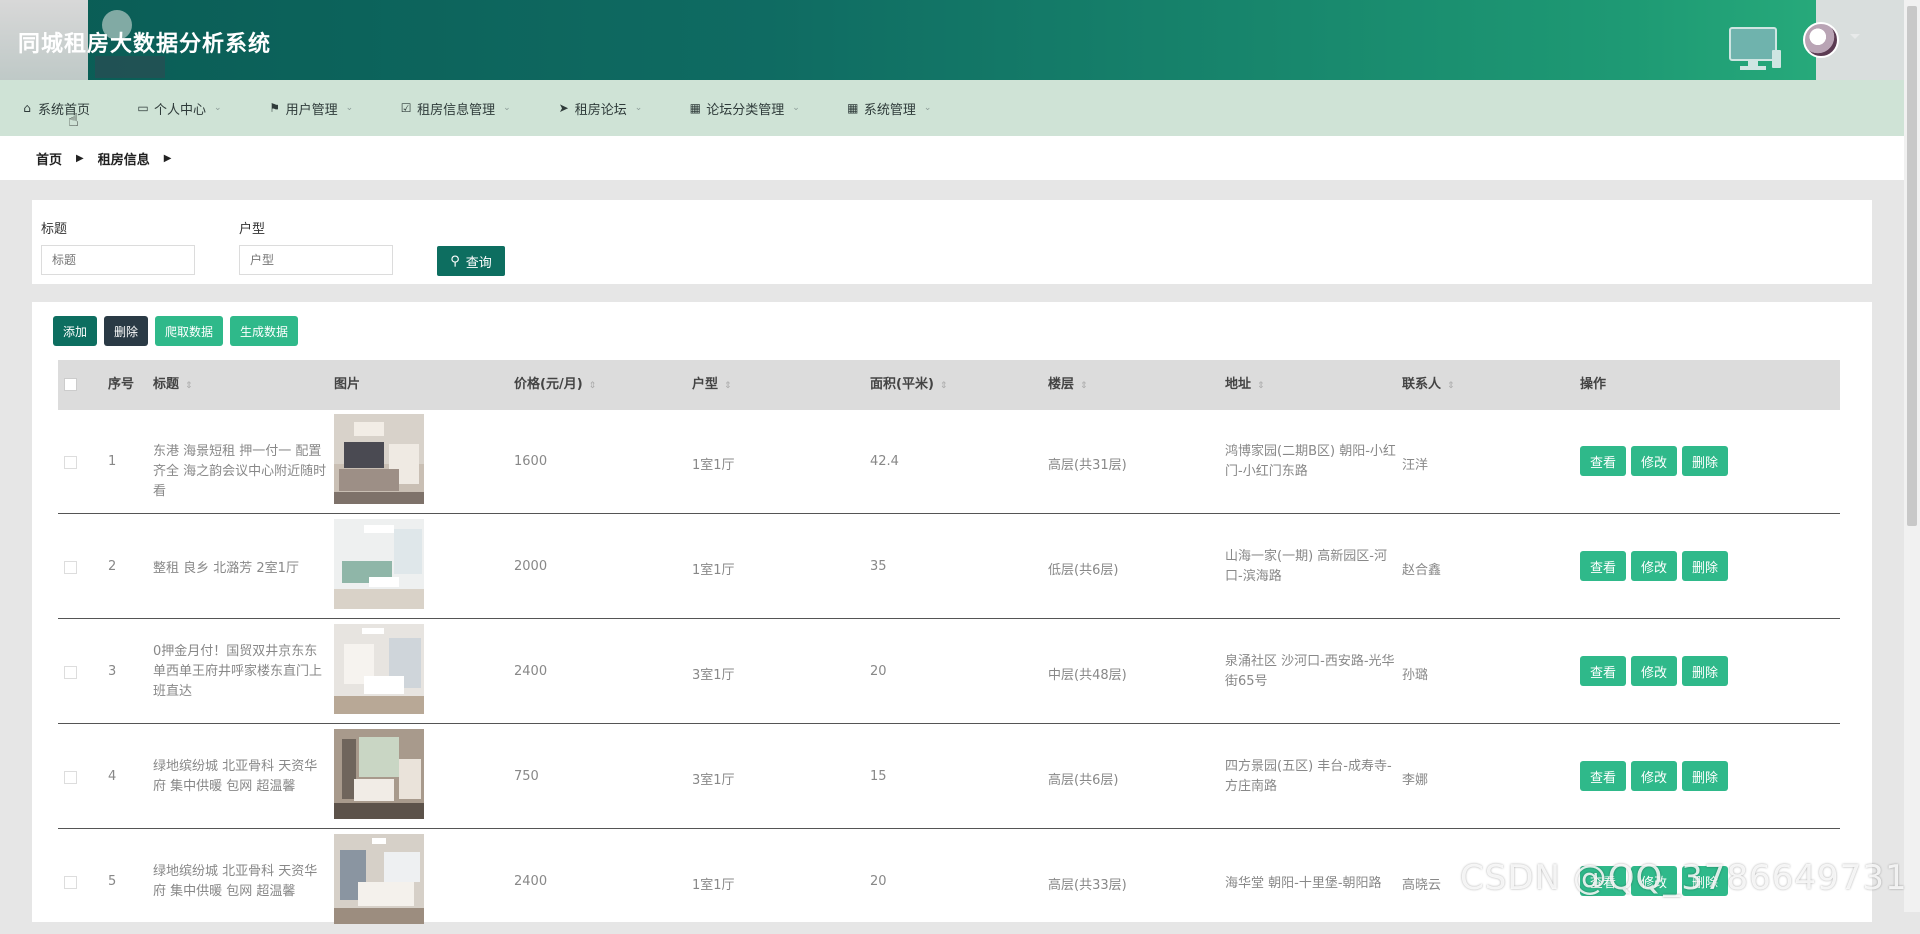  Describe the element at coordinates (118, 260) in the screenshot. I see `title-input` at that location.